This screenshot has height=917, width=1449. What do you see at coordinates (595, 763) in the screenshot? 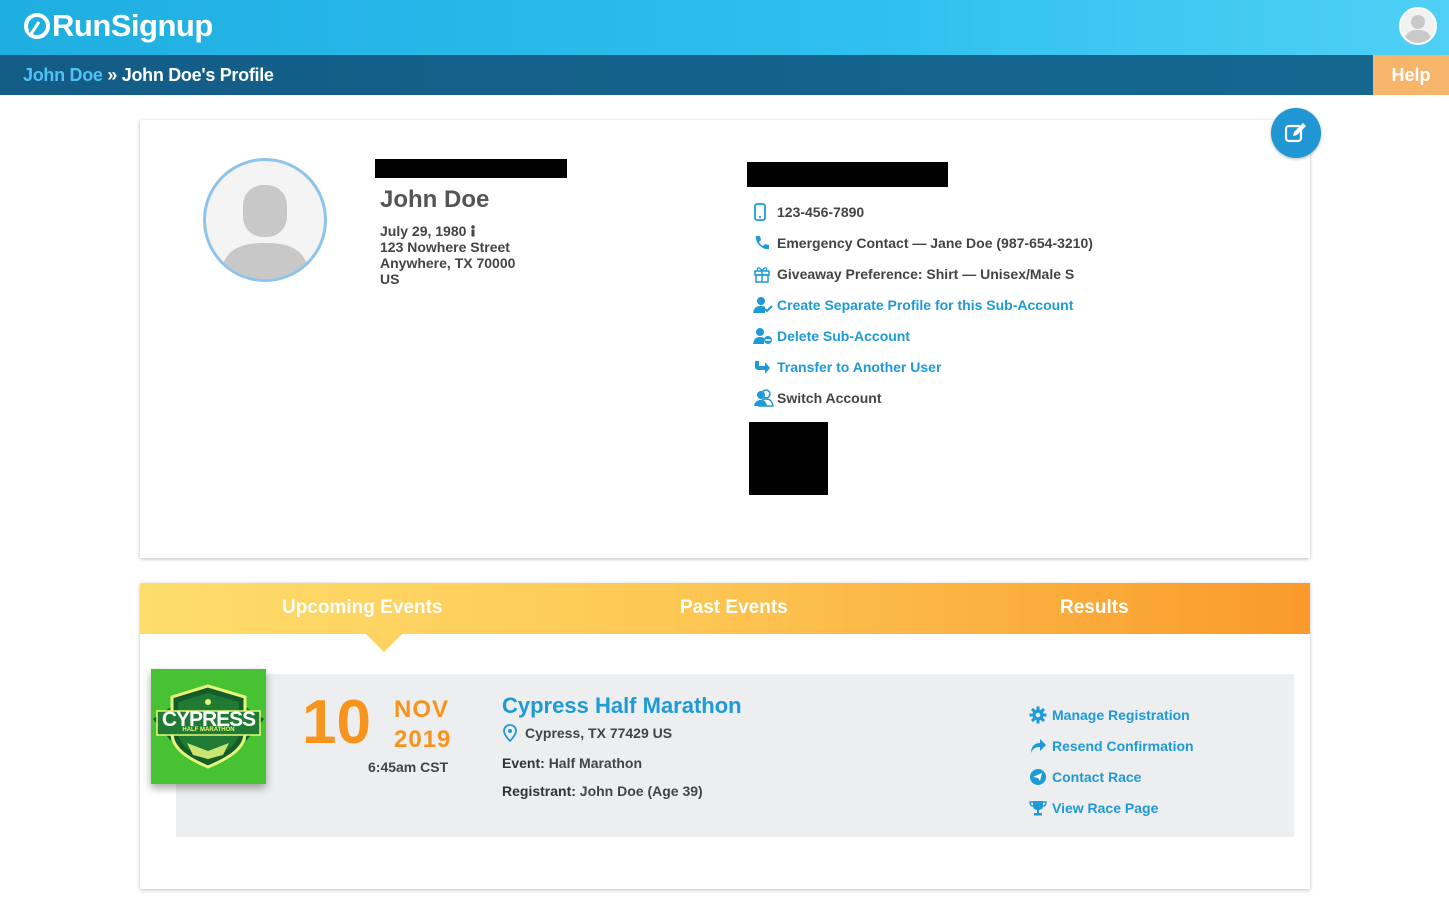
I see `race-event-value: Half Marathon` at bounding box center [595, 763].